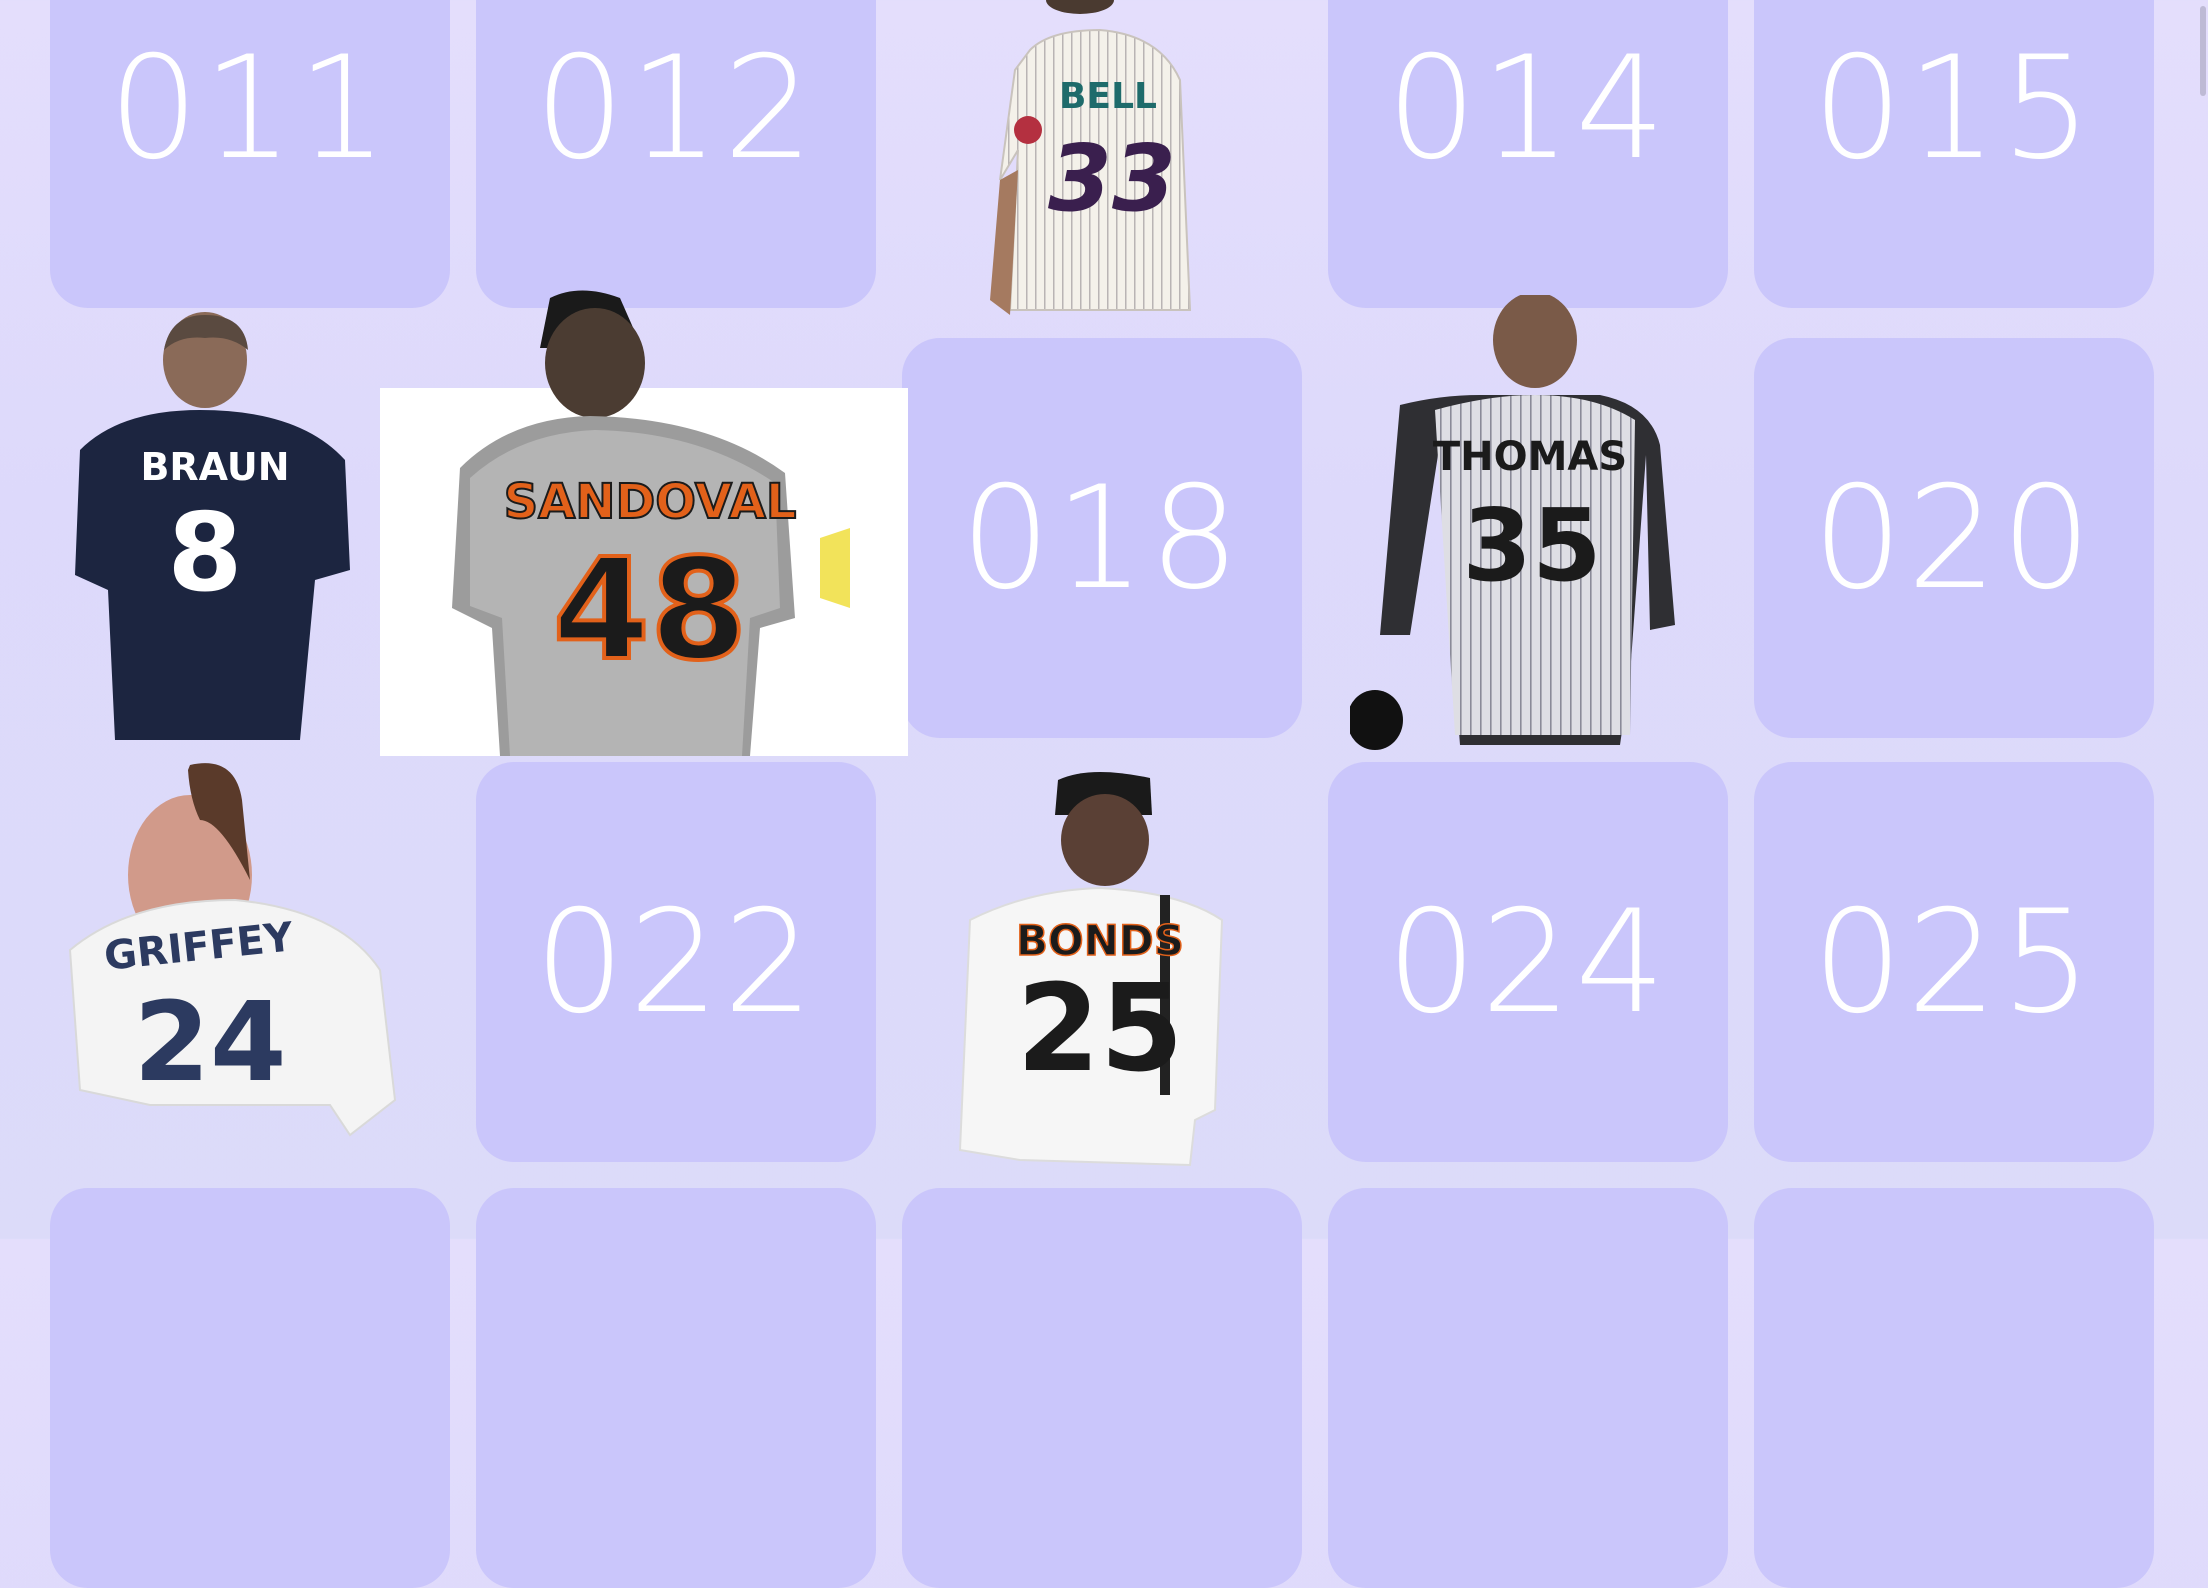 The height and width of the screenshot is (1588, 2208). I want to click on player-photo-griffey: GRIFFEY 24, so click(230, 950).